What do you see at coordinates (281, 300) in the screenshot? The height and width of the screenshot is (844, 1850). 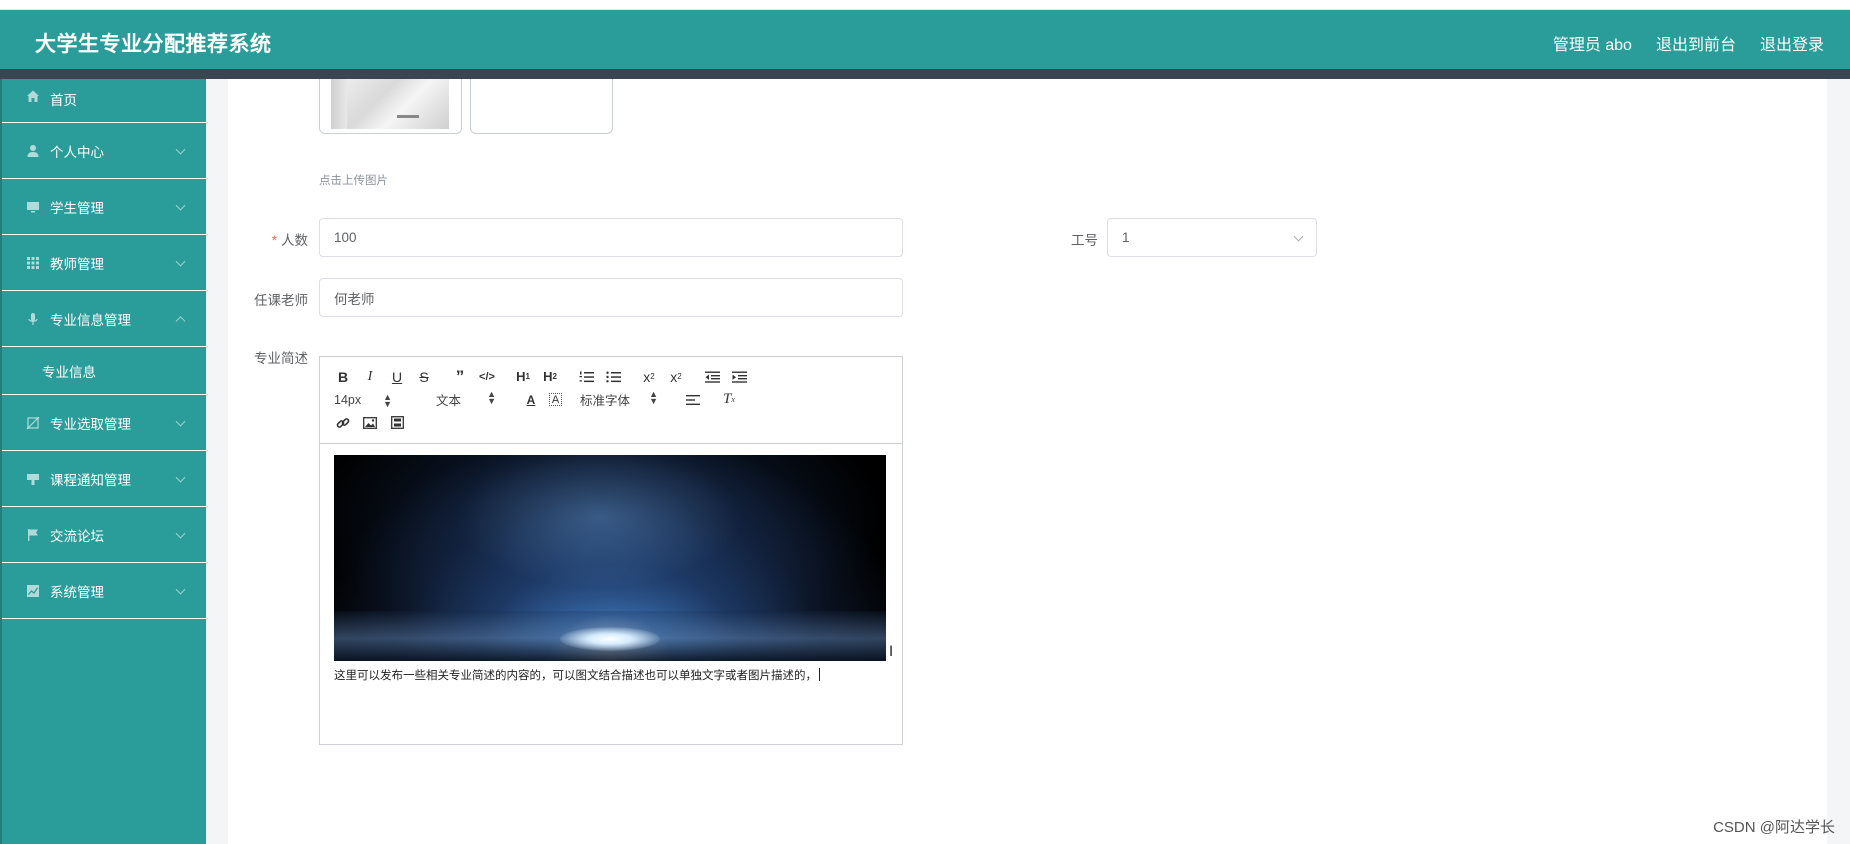 I see `teacher-label: 任课老师` at bounding box center [281, 300].